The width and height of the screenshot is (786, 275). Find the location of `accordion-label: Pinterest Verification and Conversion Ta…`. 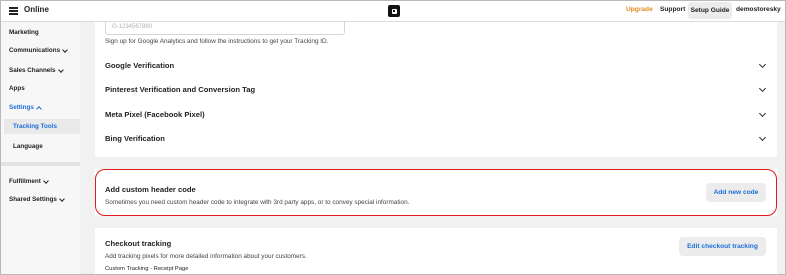

accordion-label: Pinterest Verification and Conversion Ta… is located at coordinates (180, 89).